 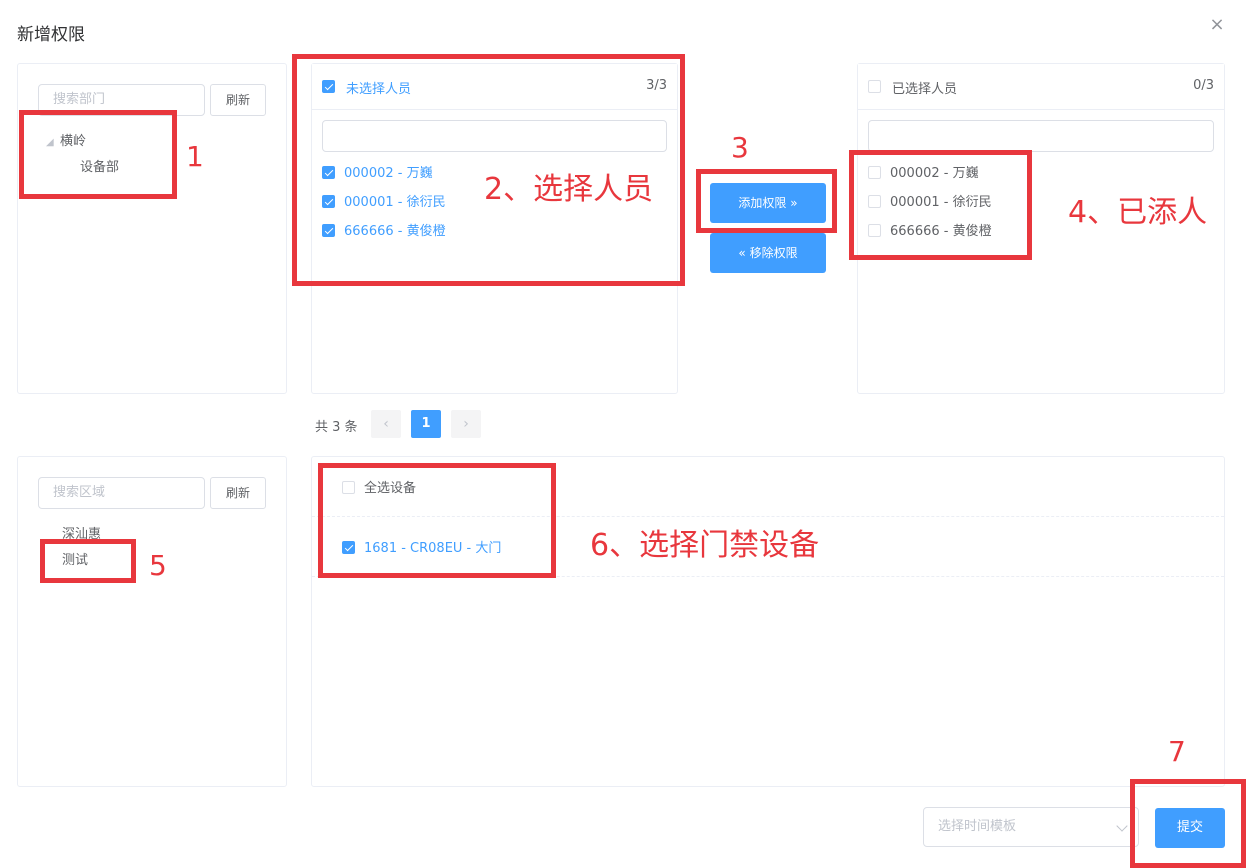 What do you see at coordinates (51, 35) in the screenshot?
I see `dialog-title: 新增权限` at bounding box center [51, 35].